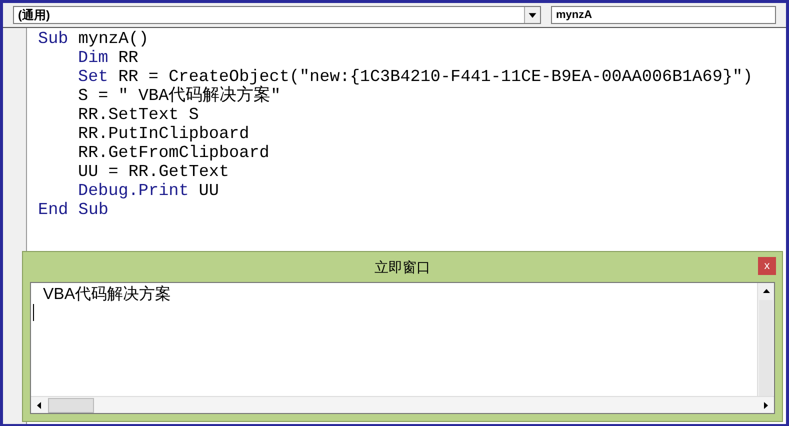  What do you see at coordinates (133, 191) in the screenshot?
I see `code-keyword: Debug.Print` at bounding box center [133, 191].